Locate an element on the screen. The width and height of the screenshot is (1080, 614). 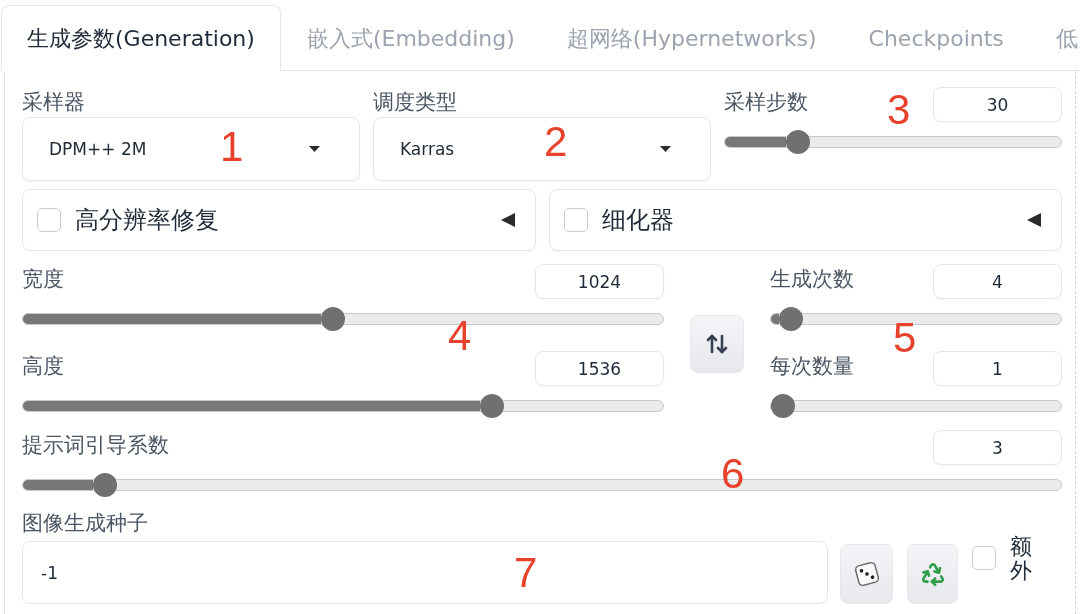
dice-icon is located at coordinates (866, 574).